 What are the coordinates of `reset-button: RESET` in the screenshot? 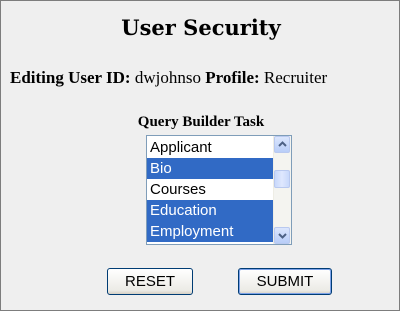 It's located at (150, 281).